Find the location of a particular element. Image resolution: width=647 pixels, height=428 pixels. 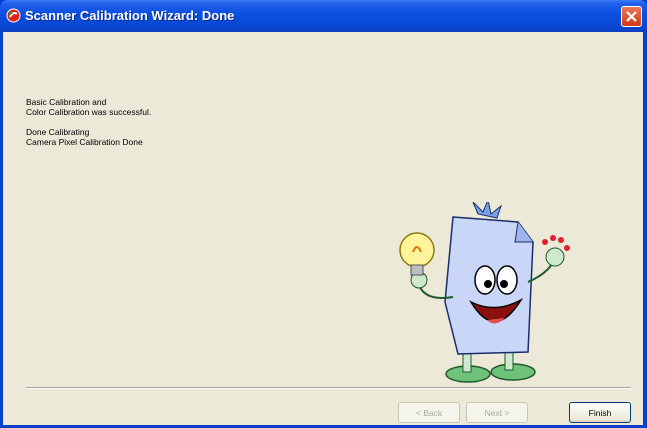

title-bar: Scanner Calibration Wizard: Done is located at coordinates (323, 16).